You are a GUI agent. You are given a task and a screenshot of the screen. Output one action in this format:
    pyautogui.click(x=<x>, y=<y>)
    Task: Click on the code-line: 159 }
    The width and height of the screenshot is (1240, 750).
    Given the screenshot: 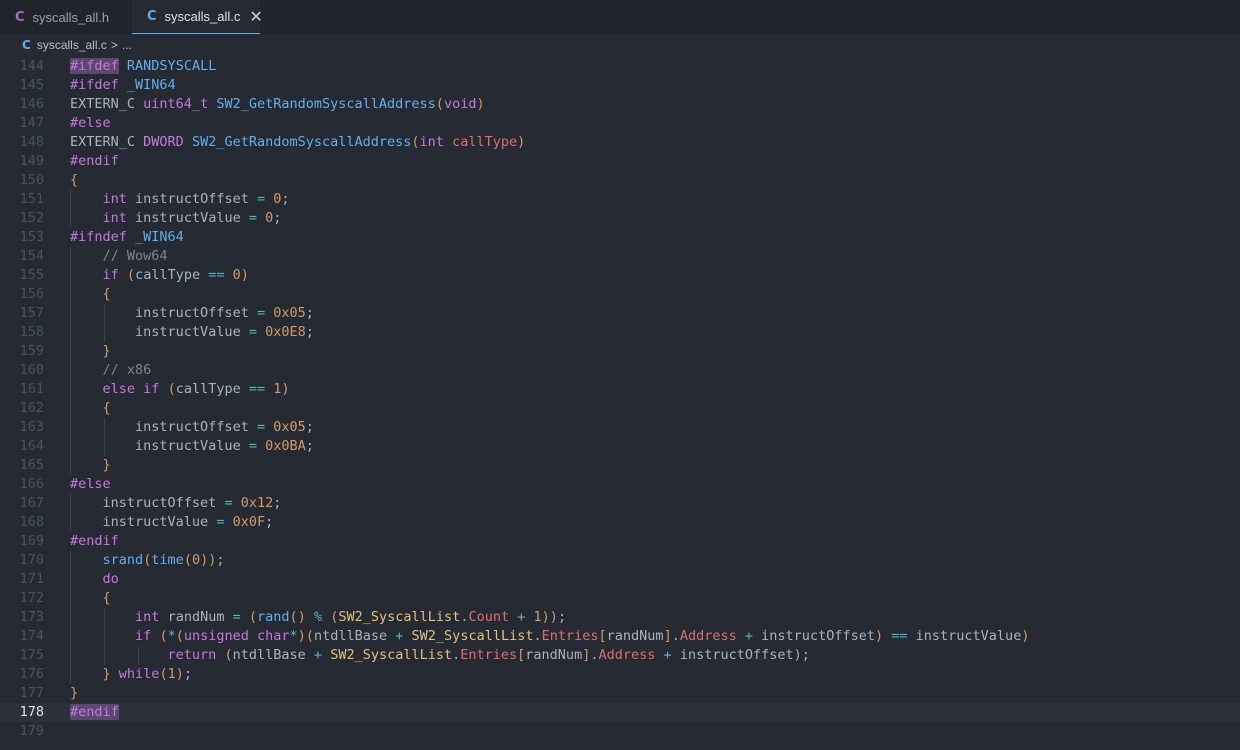 What is the action you would take?
    pyautogui.click(x=620, y=351)
    